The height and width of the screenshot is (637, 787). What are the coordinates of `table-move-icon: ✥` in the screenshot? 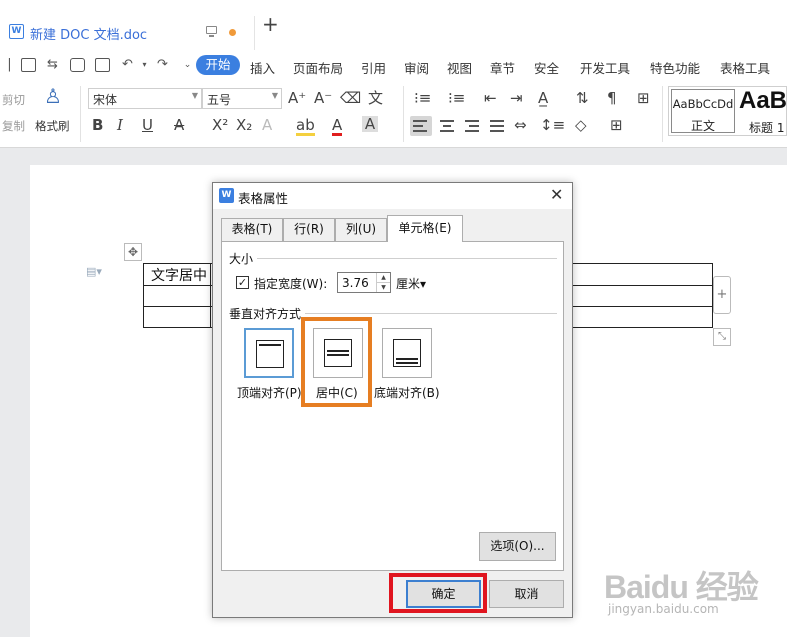 It's located at (133, 252).